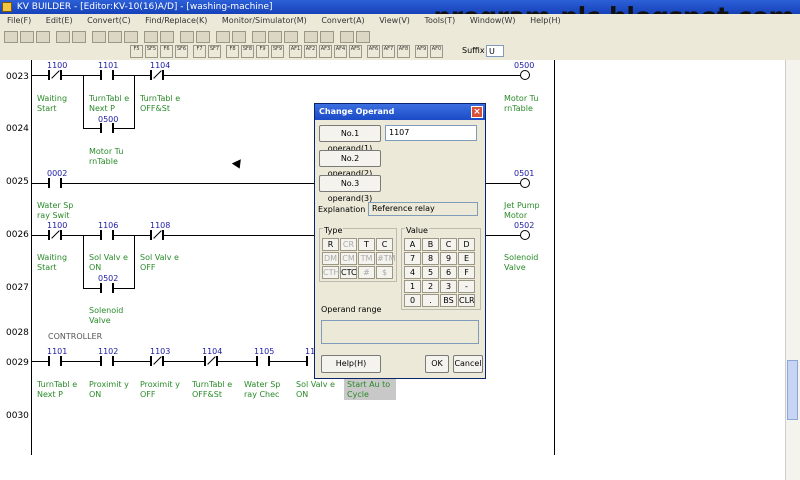 The image size is (800, 480). I want to click on replace-icon, so click(203, 37).